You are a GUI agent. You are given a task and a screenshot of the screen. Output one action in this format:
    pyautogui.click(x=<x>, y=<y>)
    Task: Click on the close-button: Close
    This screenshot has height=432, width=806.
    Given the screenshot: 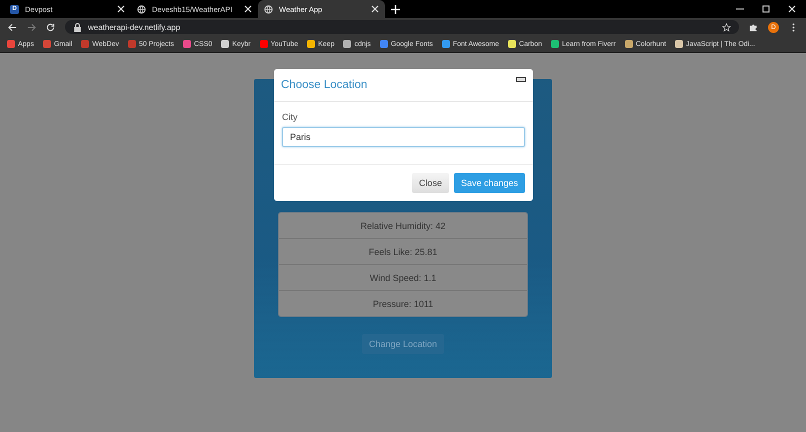 What is the action you would take?
    pyautogui.click(x=430, y=183)
    